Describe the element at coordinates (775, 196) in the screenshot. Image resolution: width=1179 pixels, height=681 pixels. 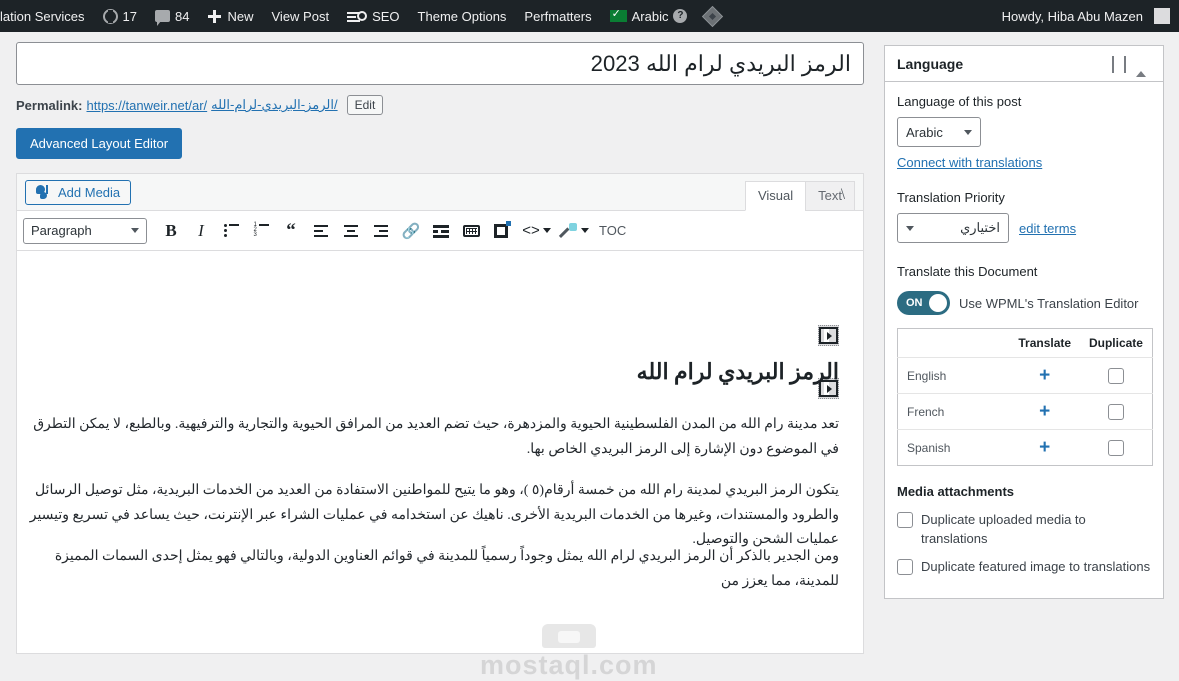
I see `tab-visual: Visual` at that location.